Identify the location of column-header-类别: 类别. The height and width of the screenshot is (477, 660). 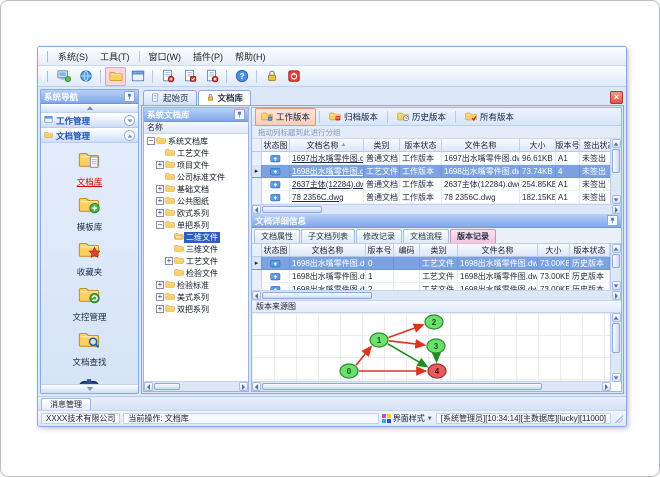
(439, 250).